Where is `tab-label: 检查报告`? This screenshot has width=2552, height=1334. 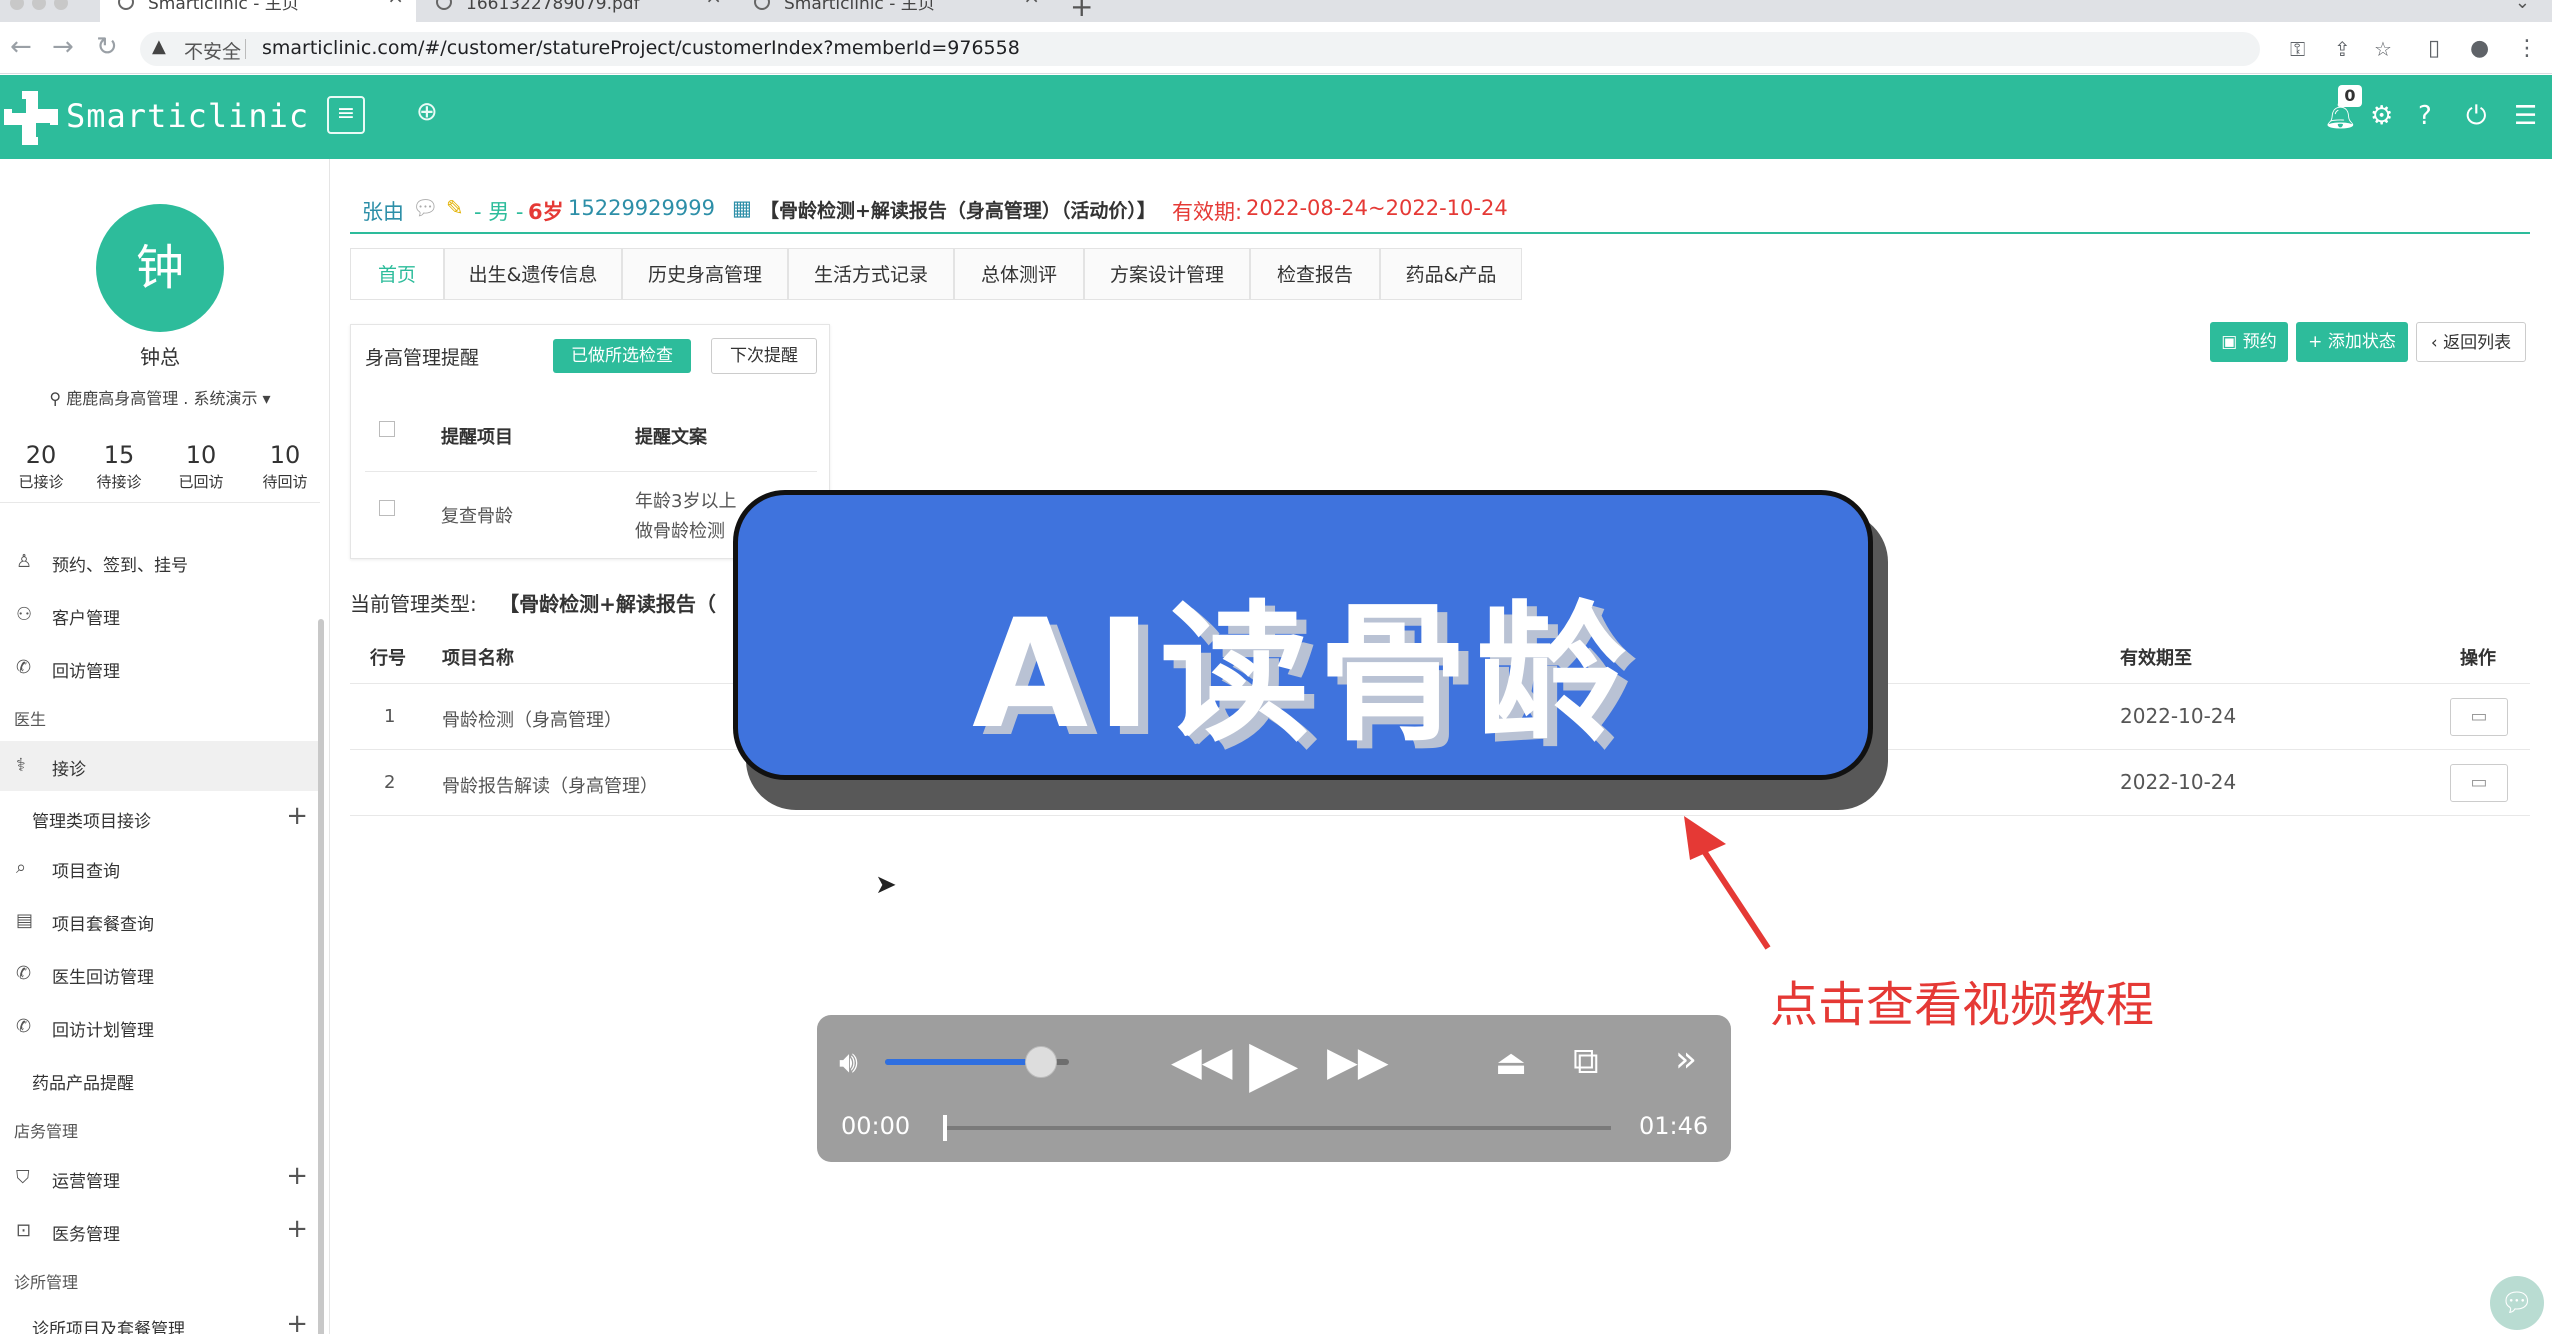
tab-label: 检查报告 is located at coordinates (1314, 275).